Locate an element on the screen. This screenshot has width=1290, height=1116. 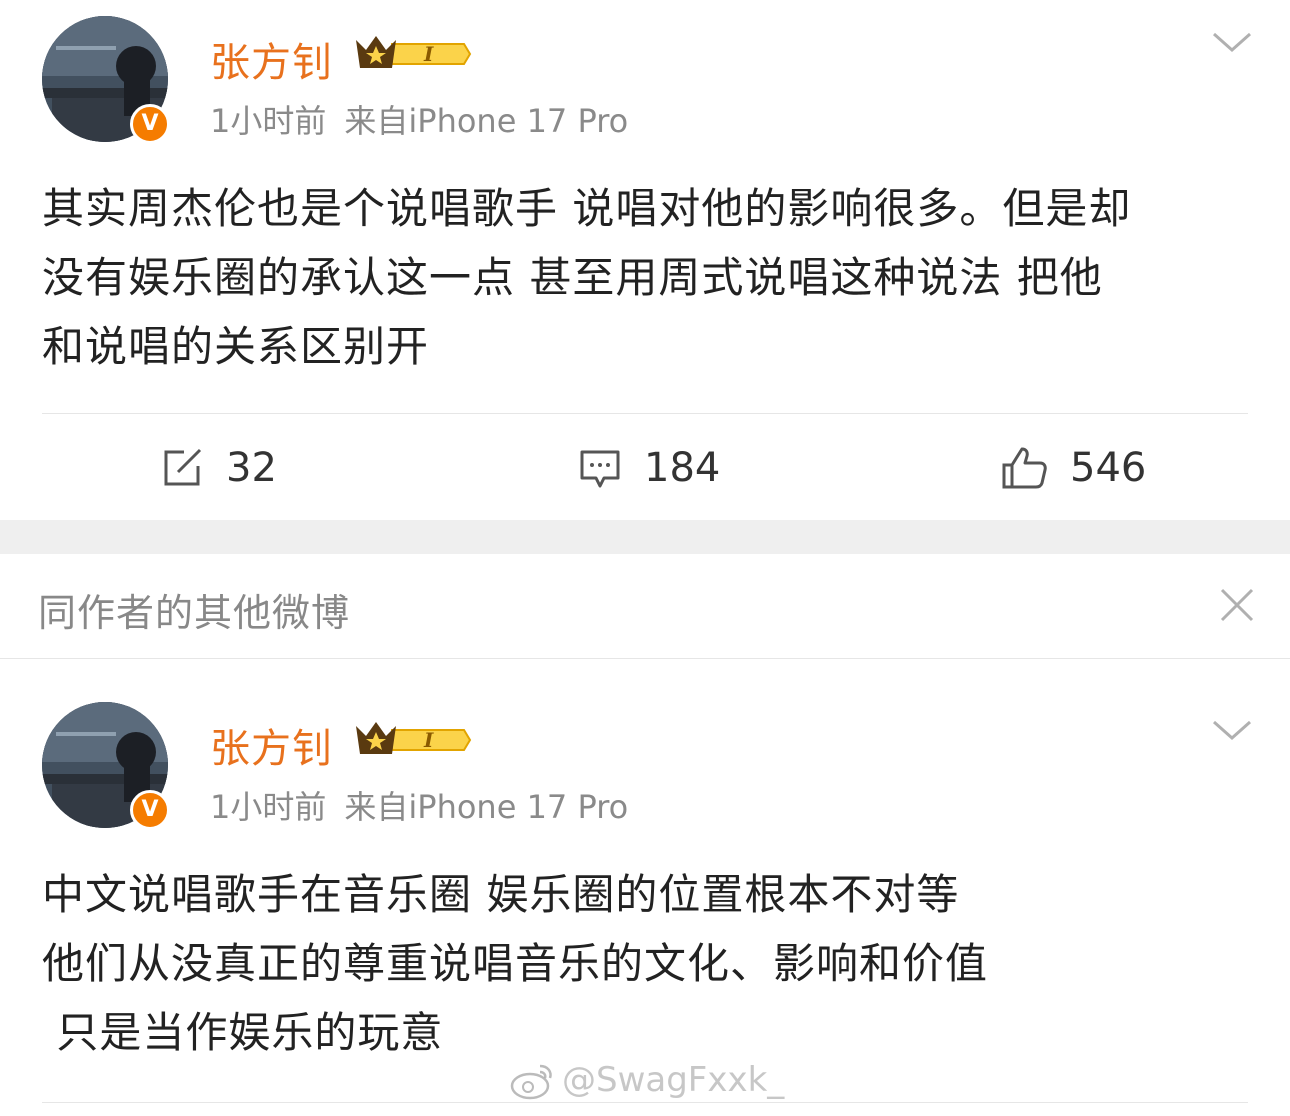
related-section-header: 同作者的其他微博 is located at coordinates (645, 606).